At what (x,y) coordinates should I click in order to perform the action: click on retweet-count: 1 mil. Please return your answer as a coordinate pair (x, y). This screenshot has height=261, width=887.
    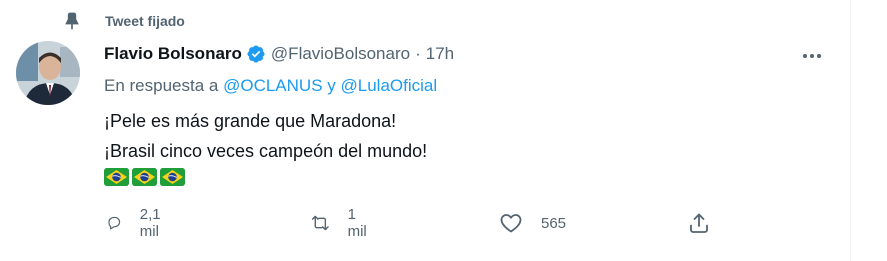
    Looking at the image, I should click on (357, 223).